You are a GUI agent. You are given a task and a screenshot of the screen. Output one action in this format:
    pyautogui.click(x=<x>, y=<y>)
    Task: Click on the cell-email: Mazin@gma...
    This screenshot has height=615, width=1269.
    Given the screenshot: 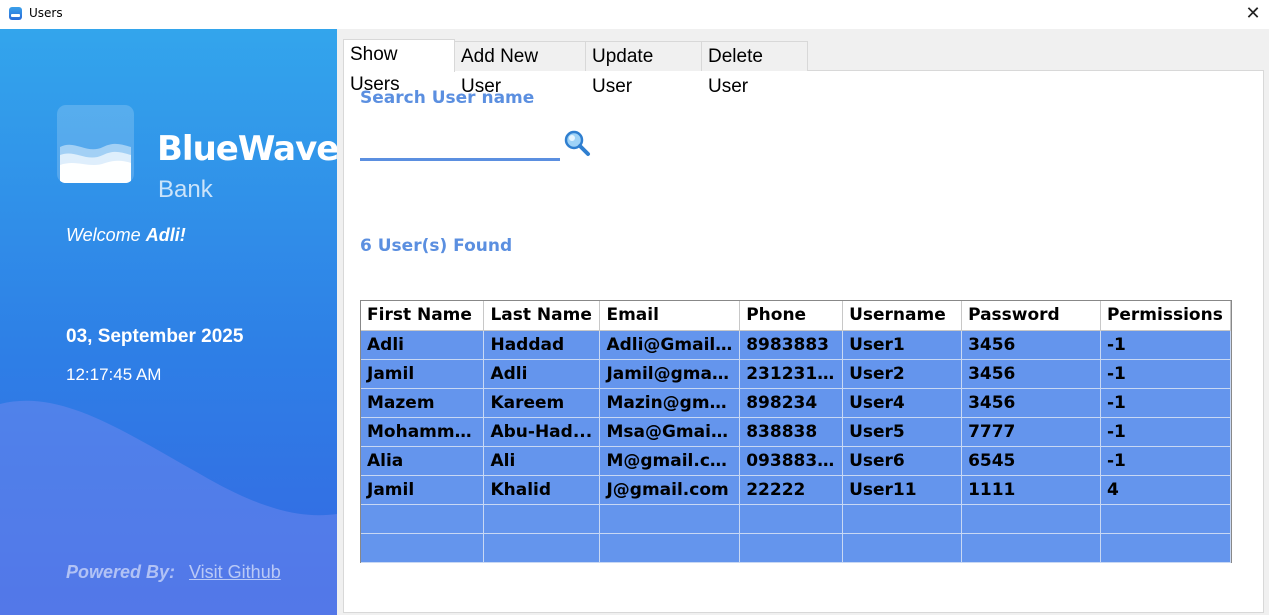 What is the action you would take?
    pyautogui.click(x=670, y=403)
    